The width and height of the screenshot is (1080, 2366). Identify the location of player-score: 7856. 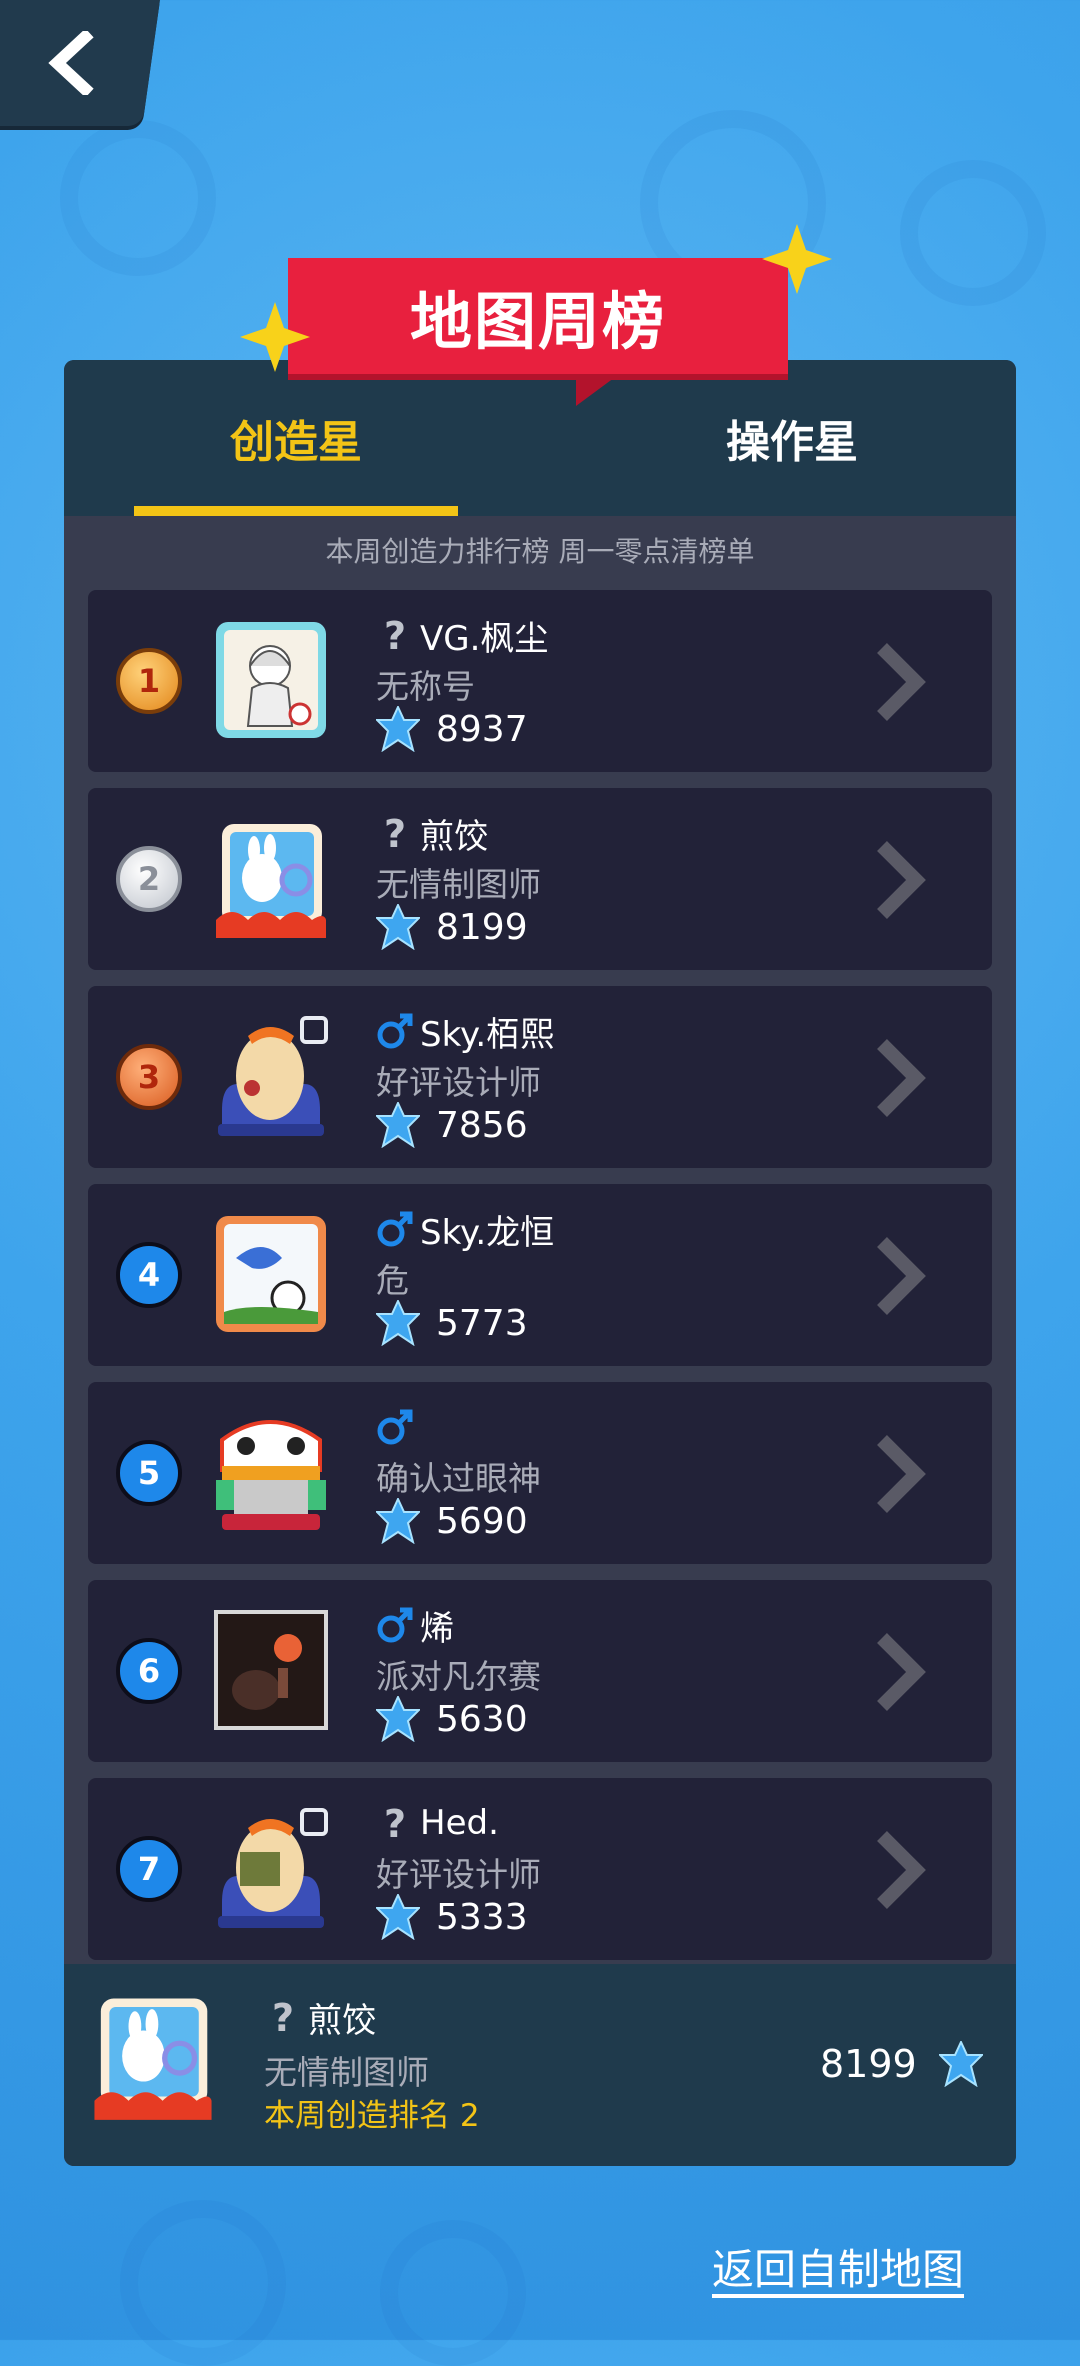
(482, 1125).